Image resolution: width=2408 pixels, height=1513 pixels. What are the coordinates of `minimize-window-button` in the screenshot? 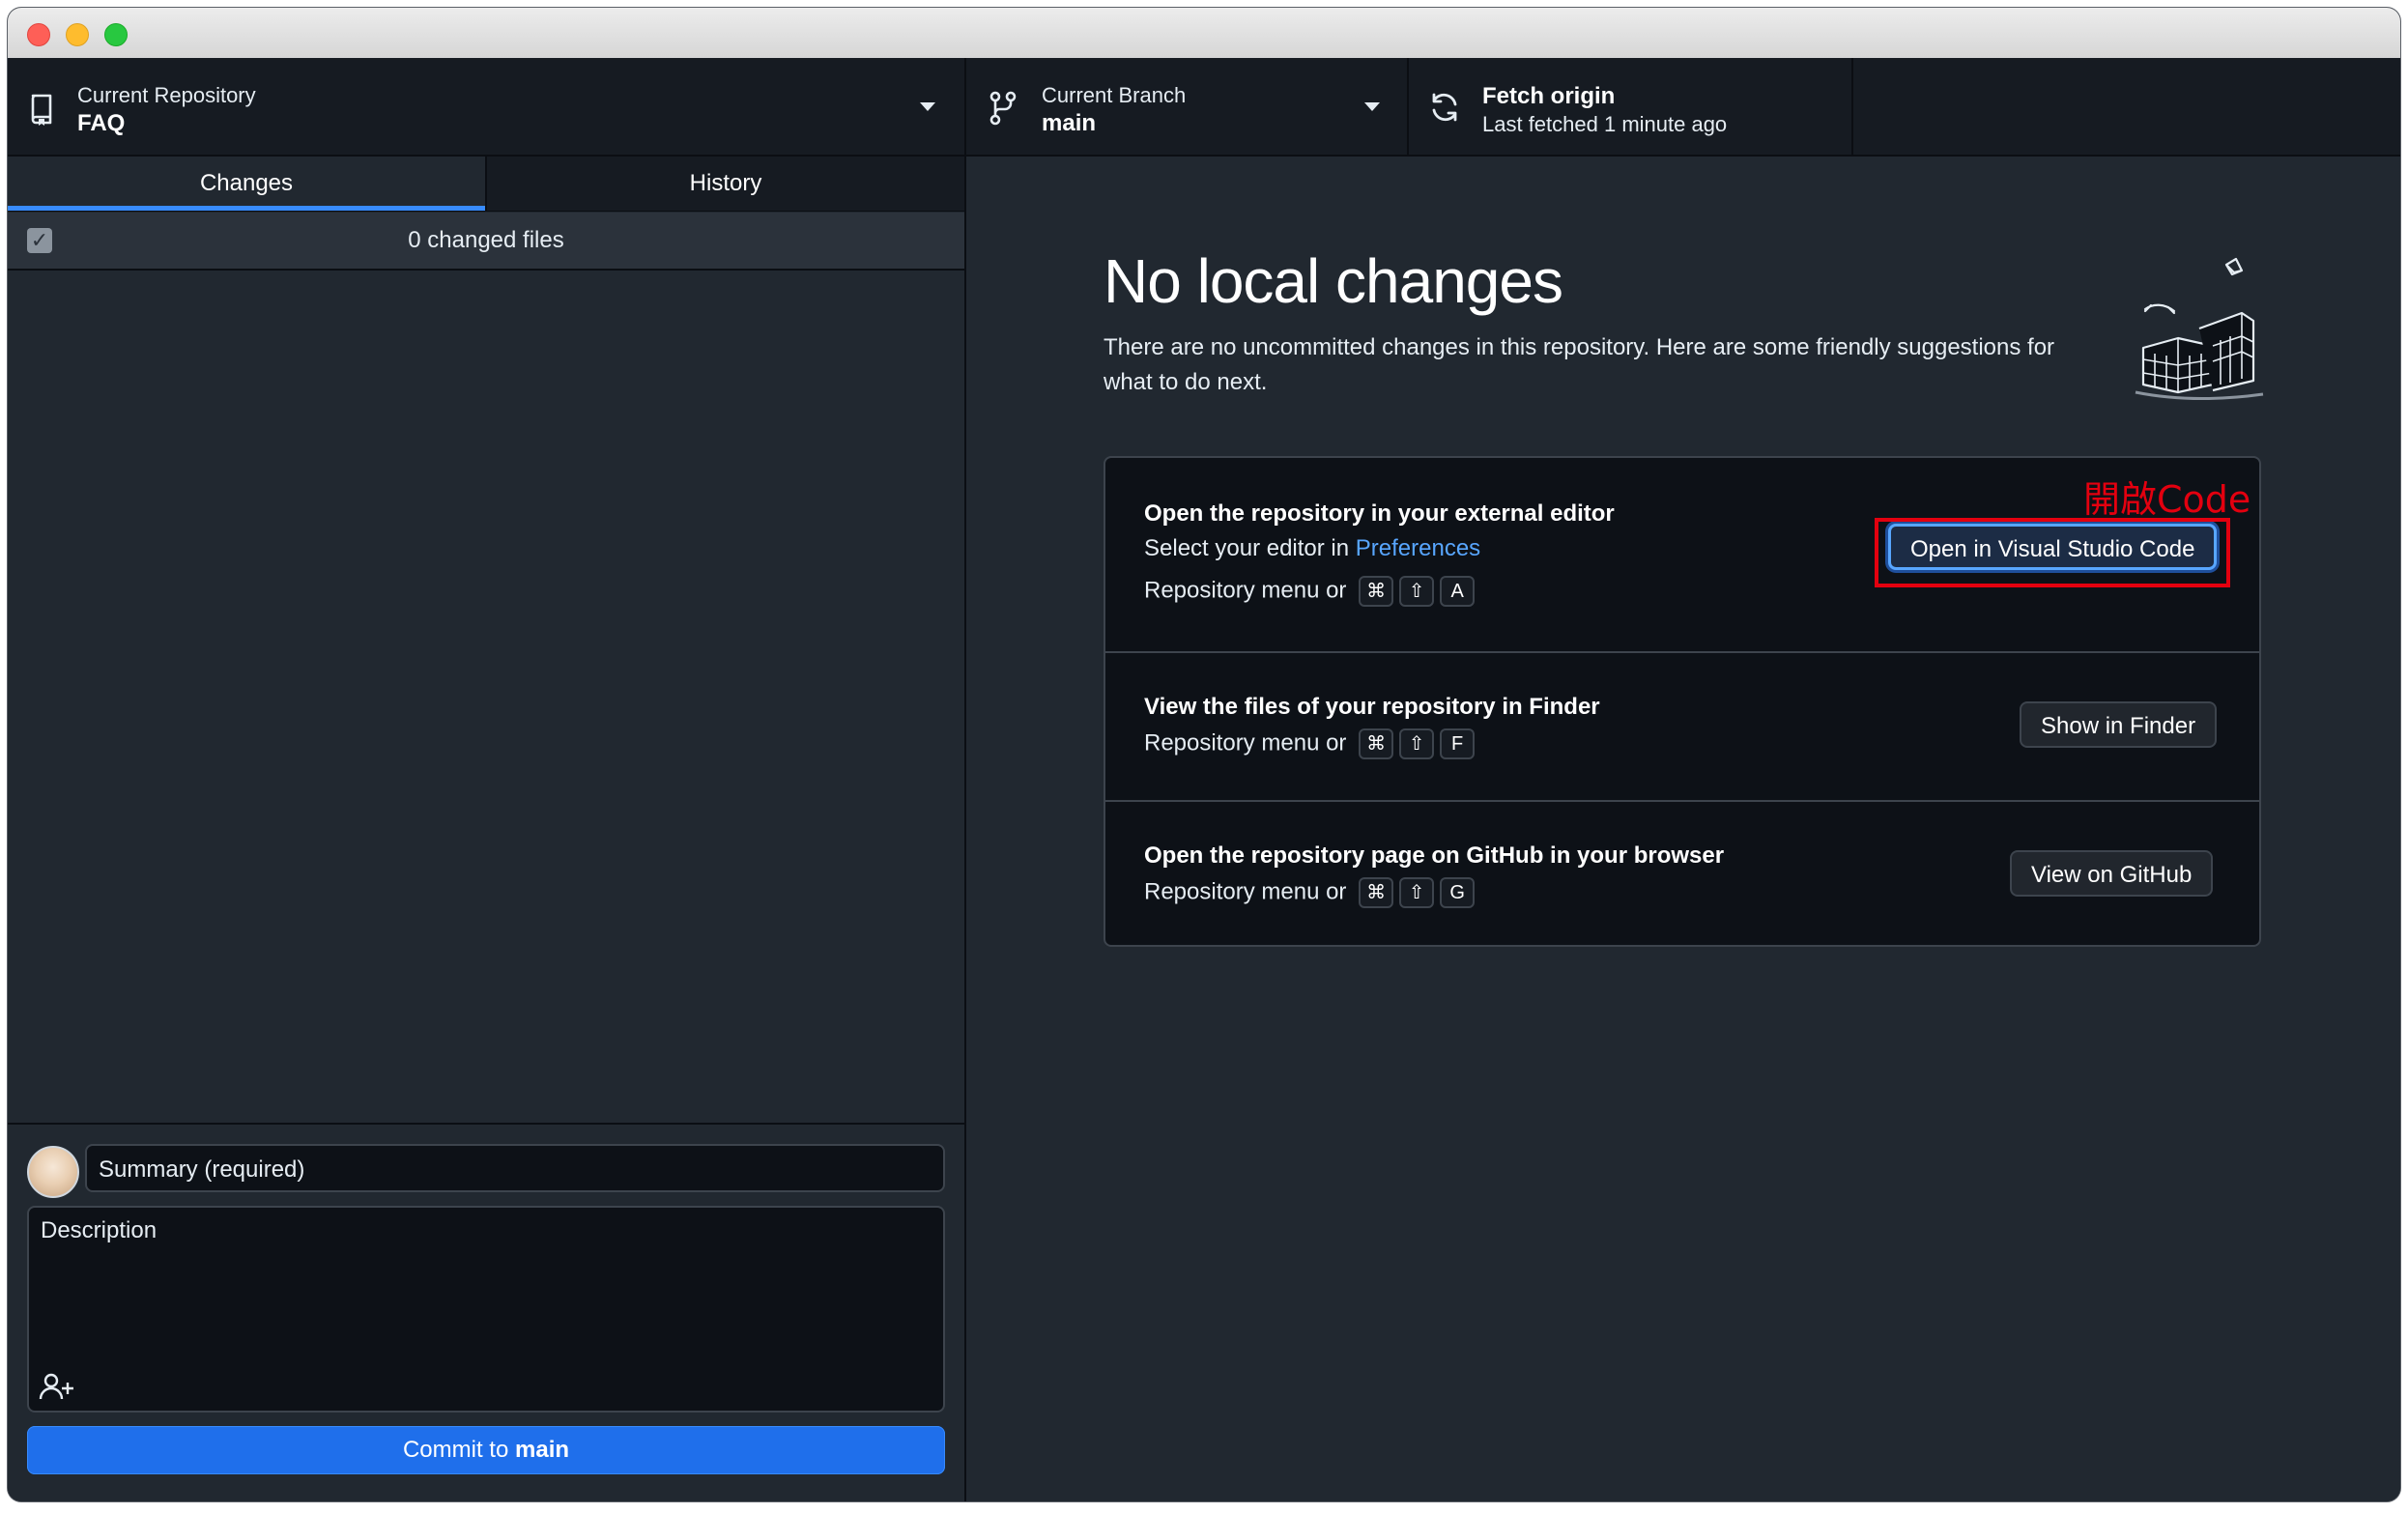 It's located at (78, 35).